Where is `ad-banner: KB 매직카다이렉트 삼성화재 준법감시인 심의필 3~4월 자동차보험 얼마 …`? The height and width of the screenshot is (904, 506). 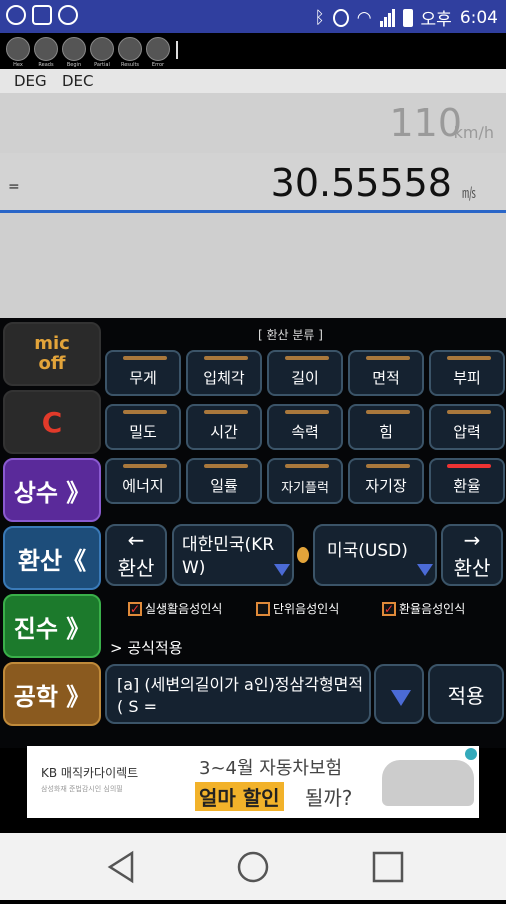
ad-banner: KB 매직카다이렉트 삼성화재 준법감시인 심의필 3~4월 자동차보험 얼마 … is located at coordinates (253, 782).